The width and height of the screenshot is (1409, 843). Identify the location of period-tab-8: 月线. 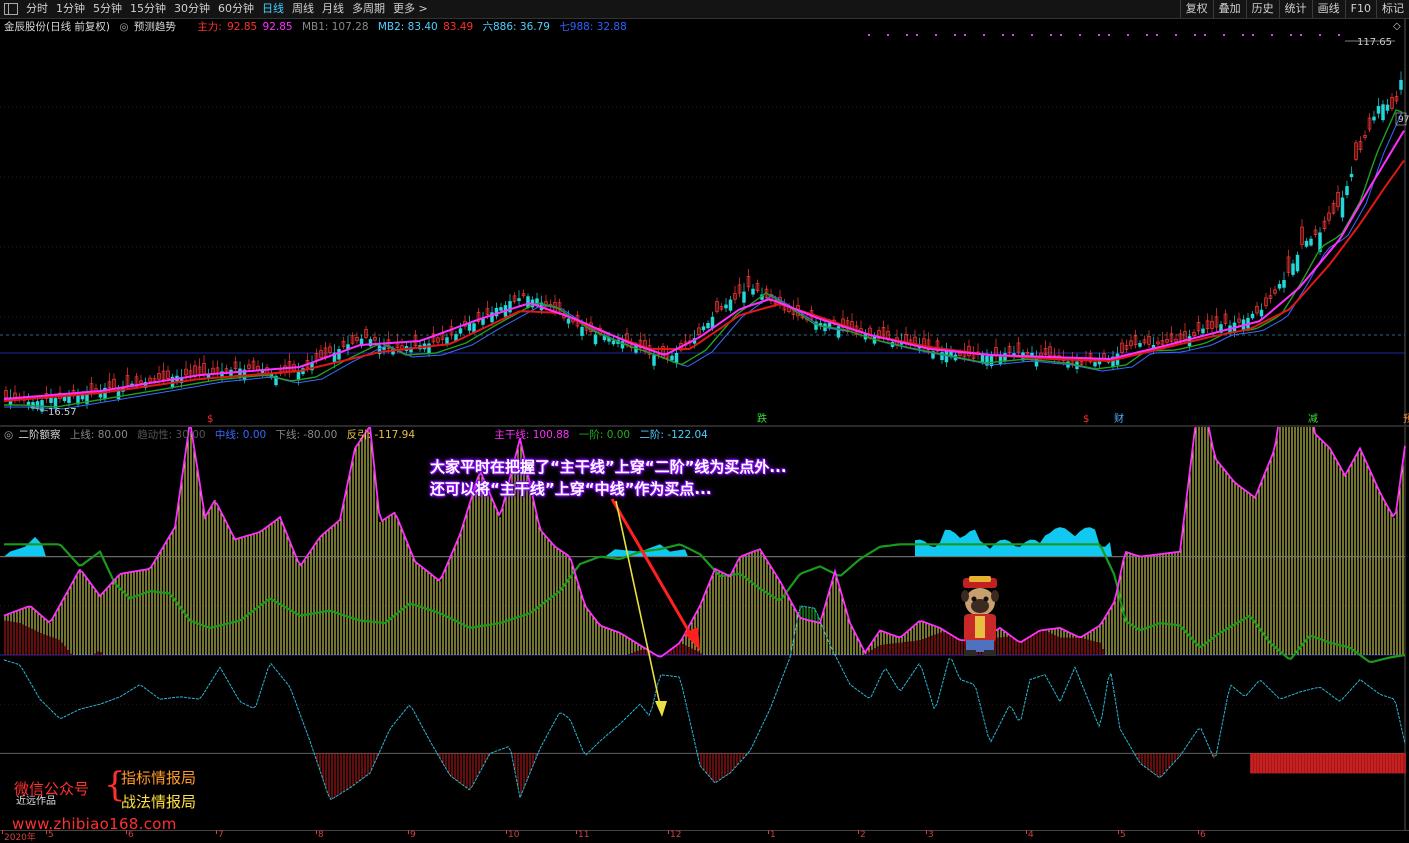
(333, 9).